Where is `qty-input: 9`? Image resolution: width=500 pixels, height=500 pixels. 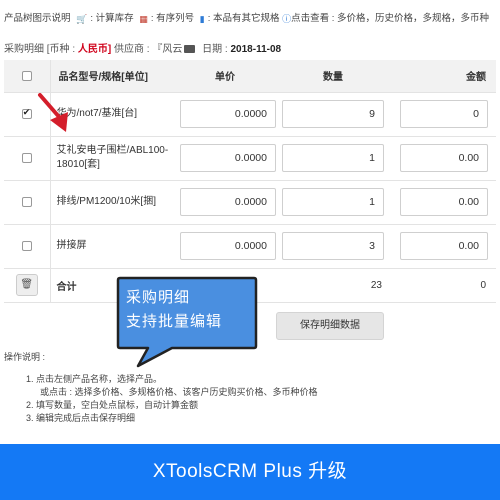 qty-input: 9 is located at coordinates (333, 114).